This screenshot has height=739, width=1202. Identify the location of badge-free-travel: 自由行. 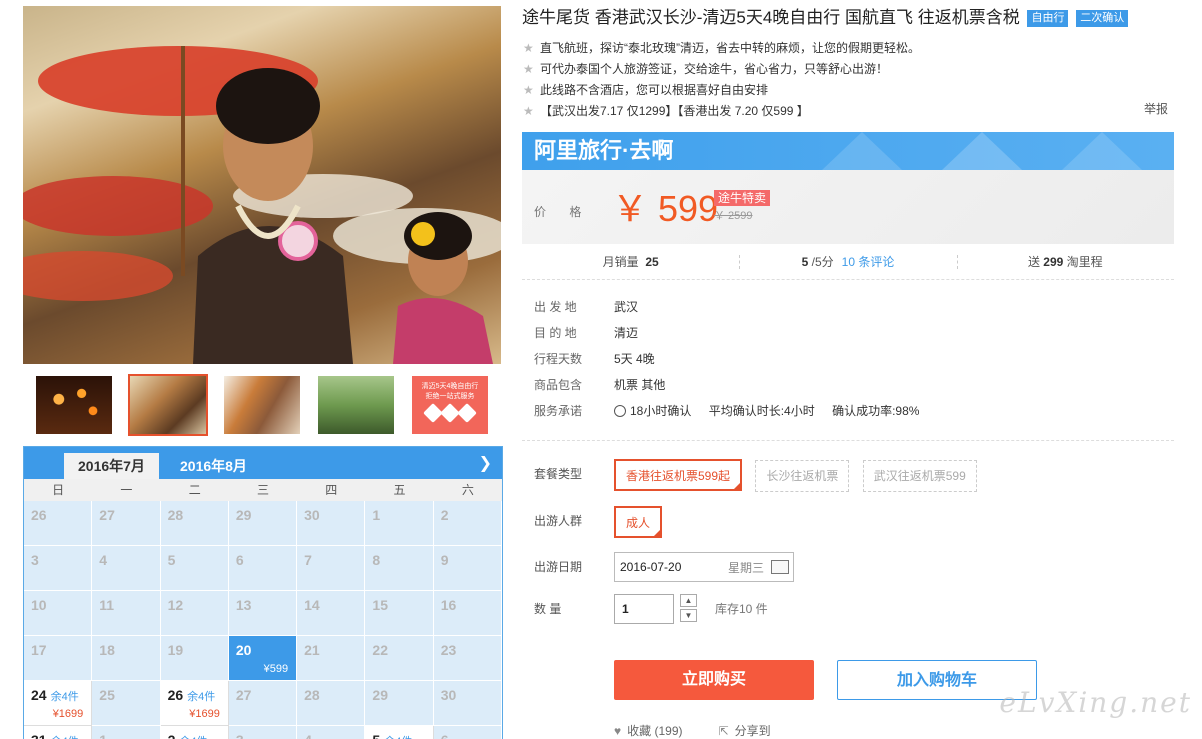
(1048, 18).